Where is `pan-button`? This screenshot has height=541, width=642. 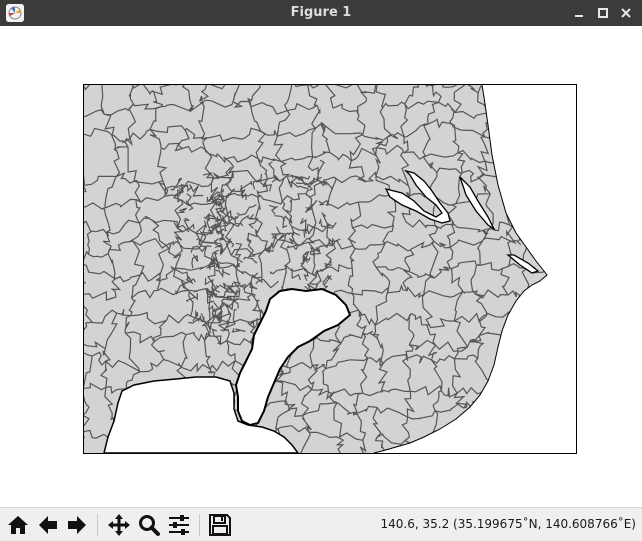 pan-button is located at coordinates (119, 525).